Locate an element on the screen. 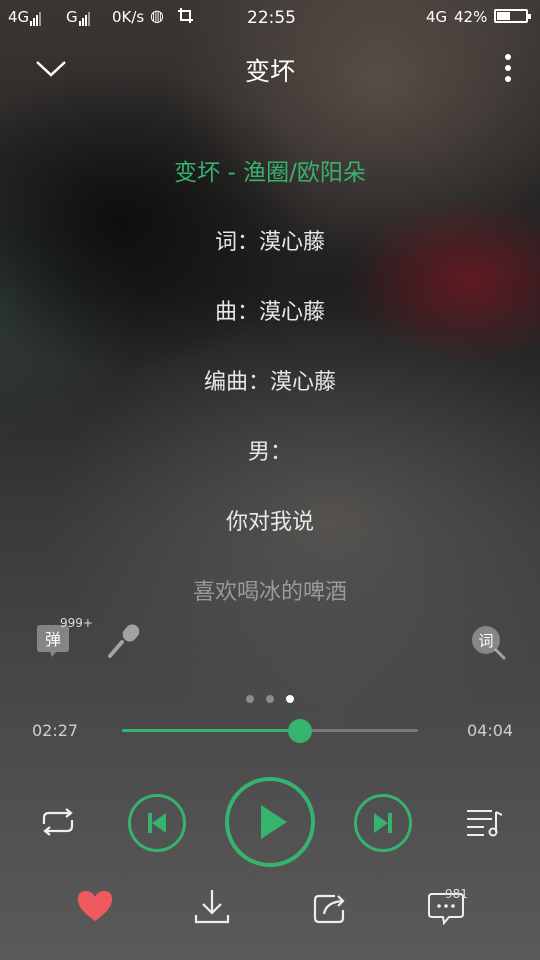 This screenshot has height=960, width=540. progress-played is located at coordinates (211, 730).